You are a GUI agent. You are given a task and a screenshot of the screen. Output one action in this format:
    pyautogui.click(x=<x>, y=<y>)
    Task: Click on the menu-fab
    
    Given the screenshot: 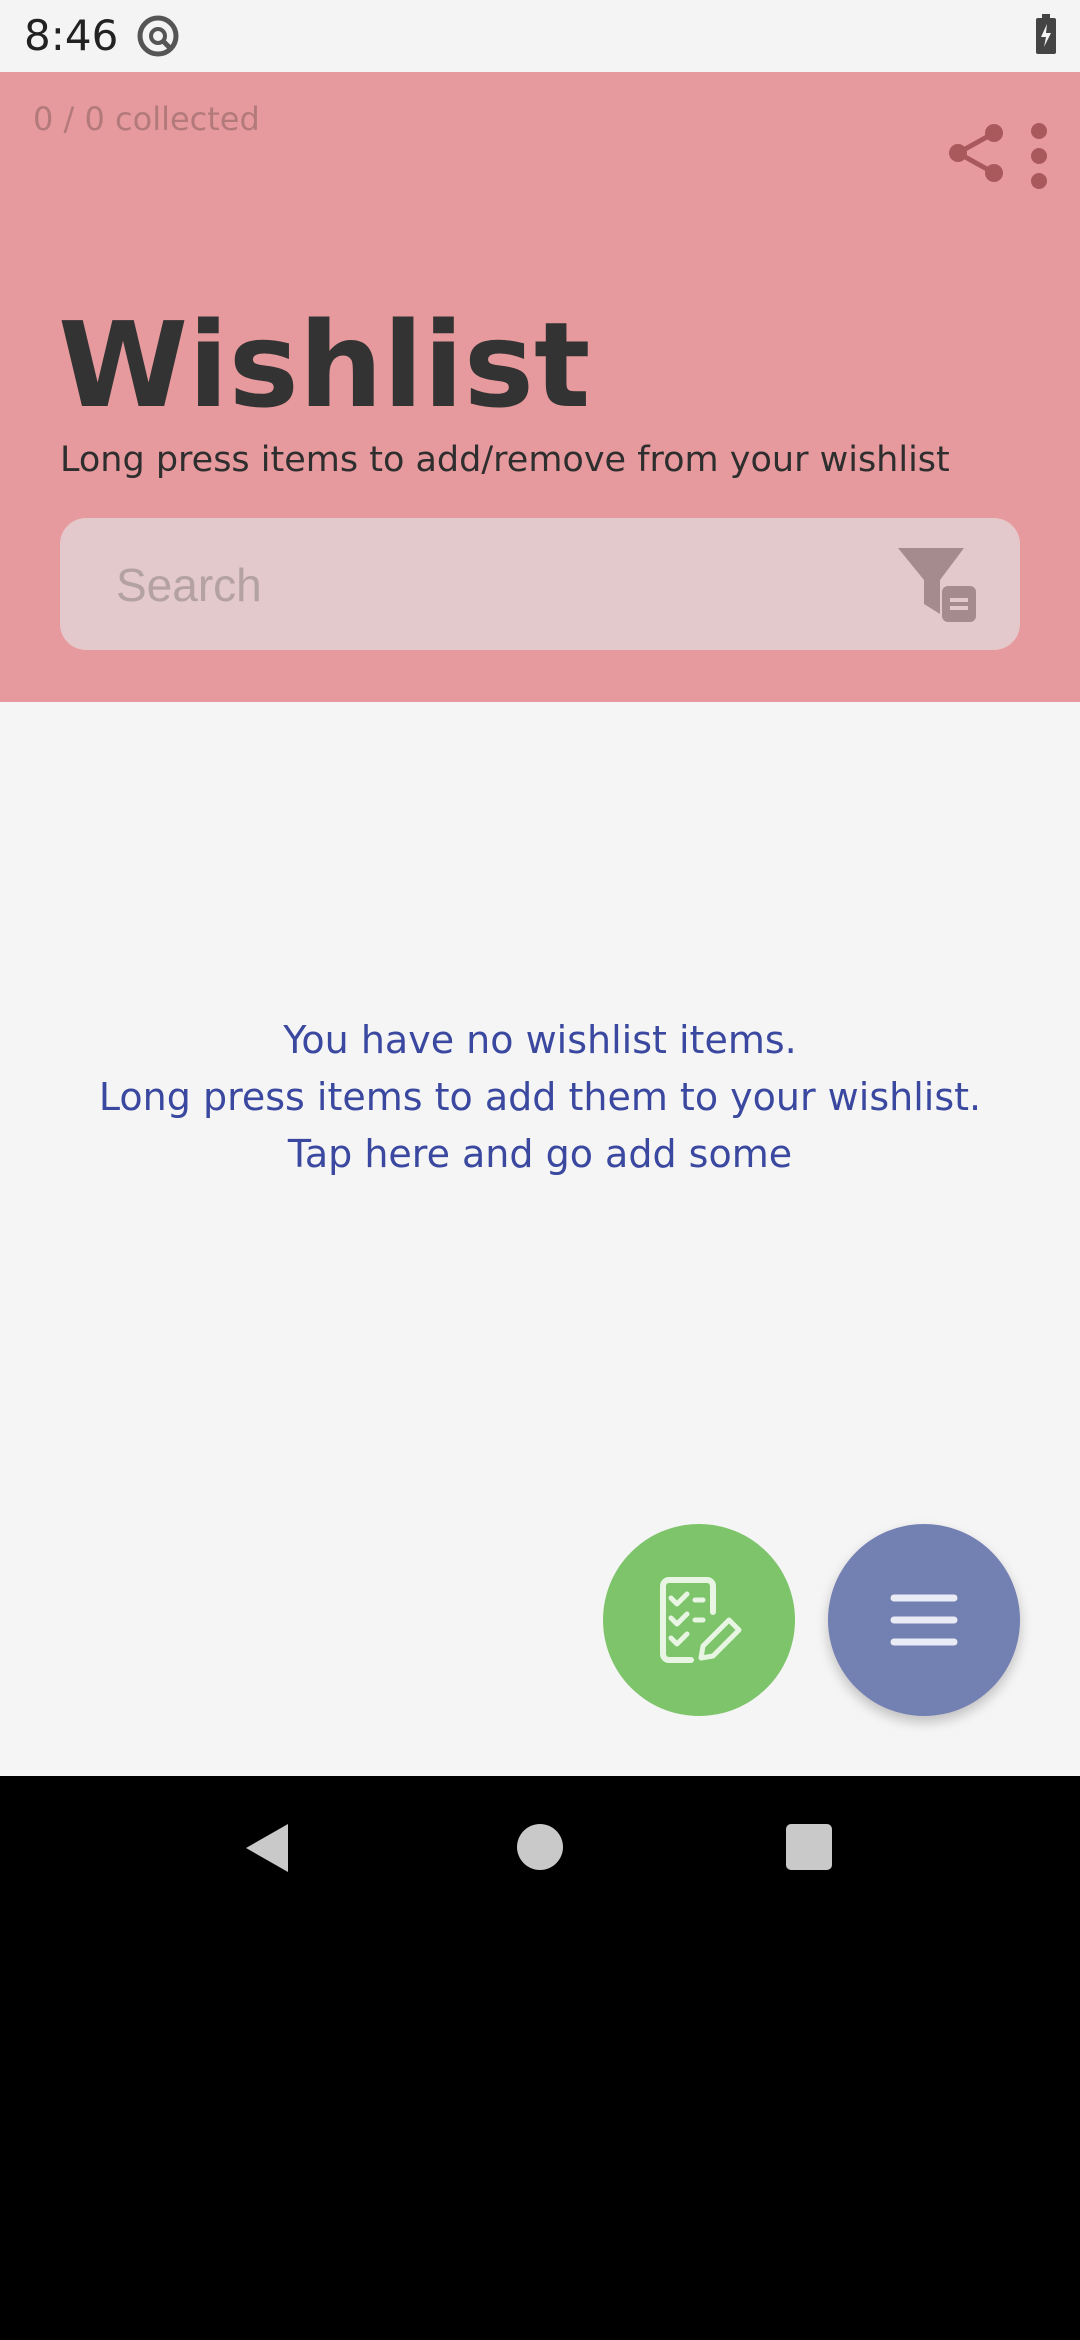 What is the action you would take?
    pyautogui.click(x=924, y=1620)
    